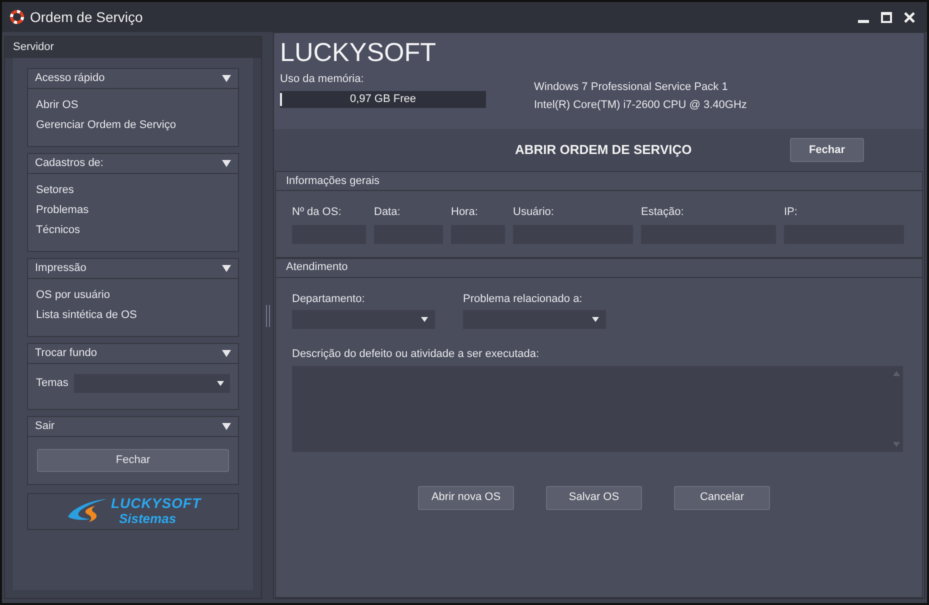 This screenshot has width=929, height=605. What do you see at coordinates (268, 315) in the screenshot?
I see `splitter-handle` at bounding box center [268, 315].